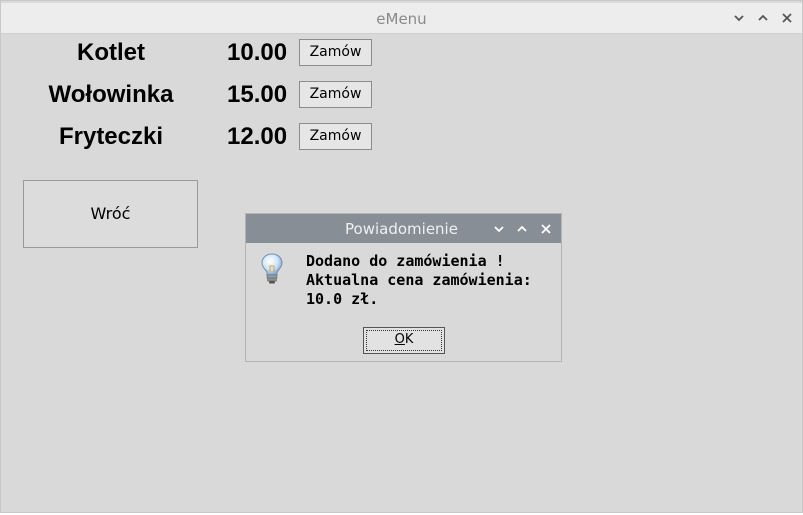 The image size is (803, 515). Describe the element at coordinates (111, 94) in the screenshot. I see `menu-item-name: Wołowinka` at that location.